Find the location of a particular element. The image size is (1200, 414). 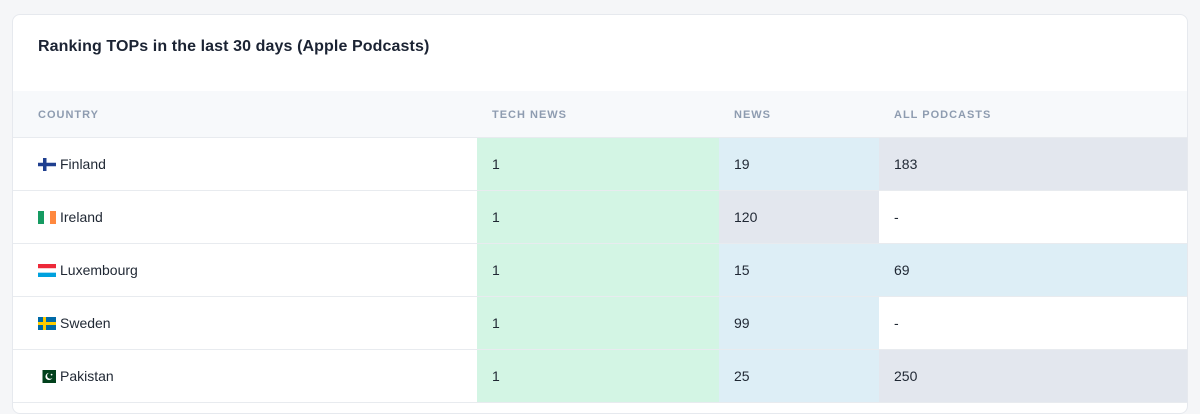

country-cell: Pakistan is located at coordinates (245, 376).